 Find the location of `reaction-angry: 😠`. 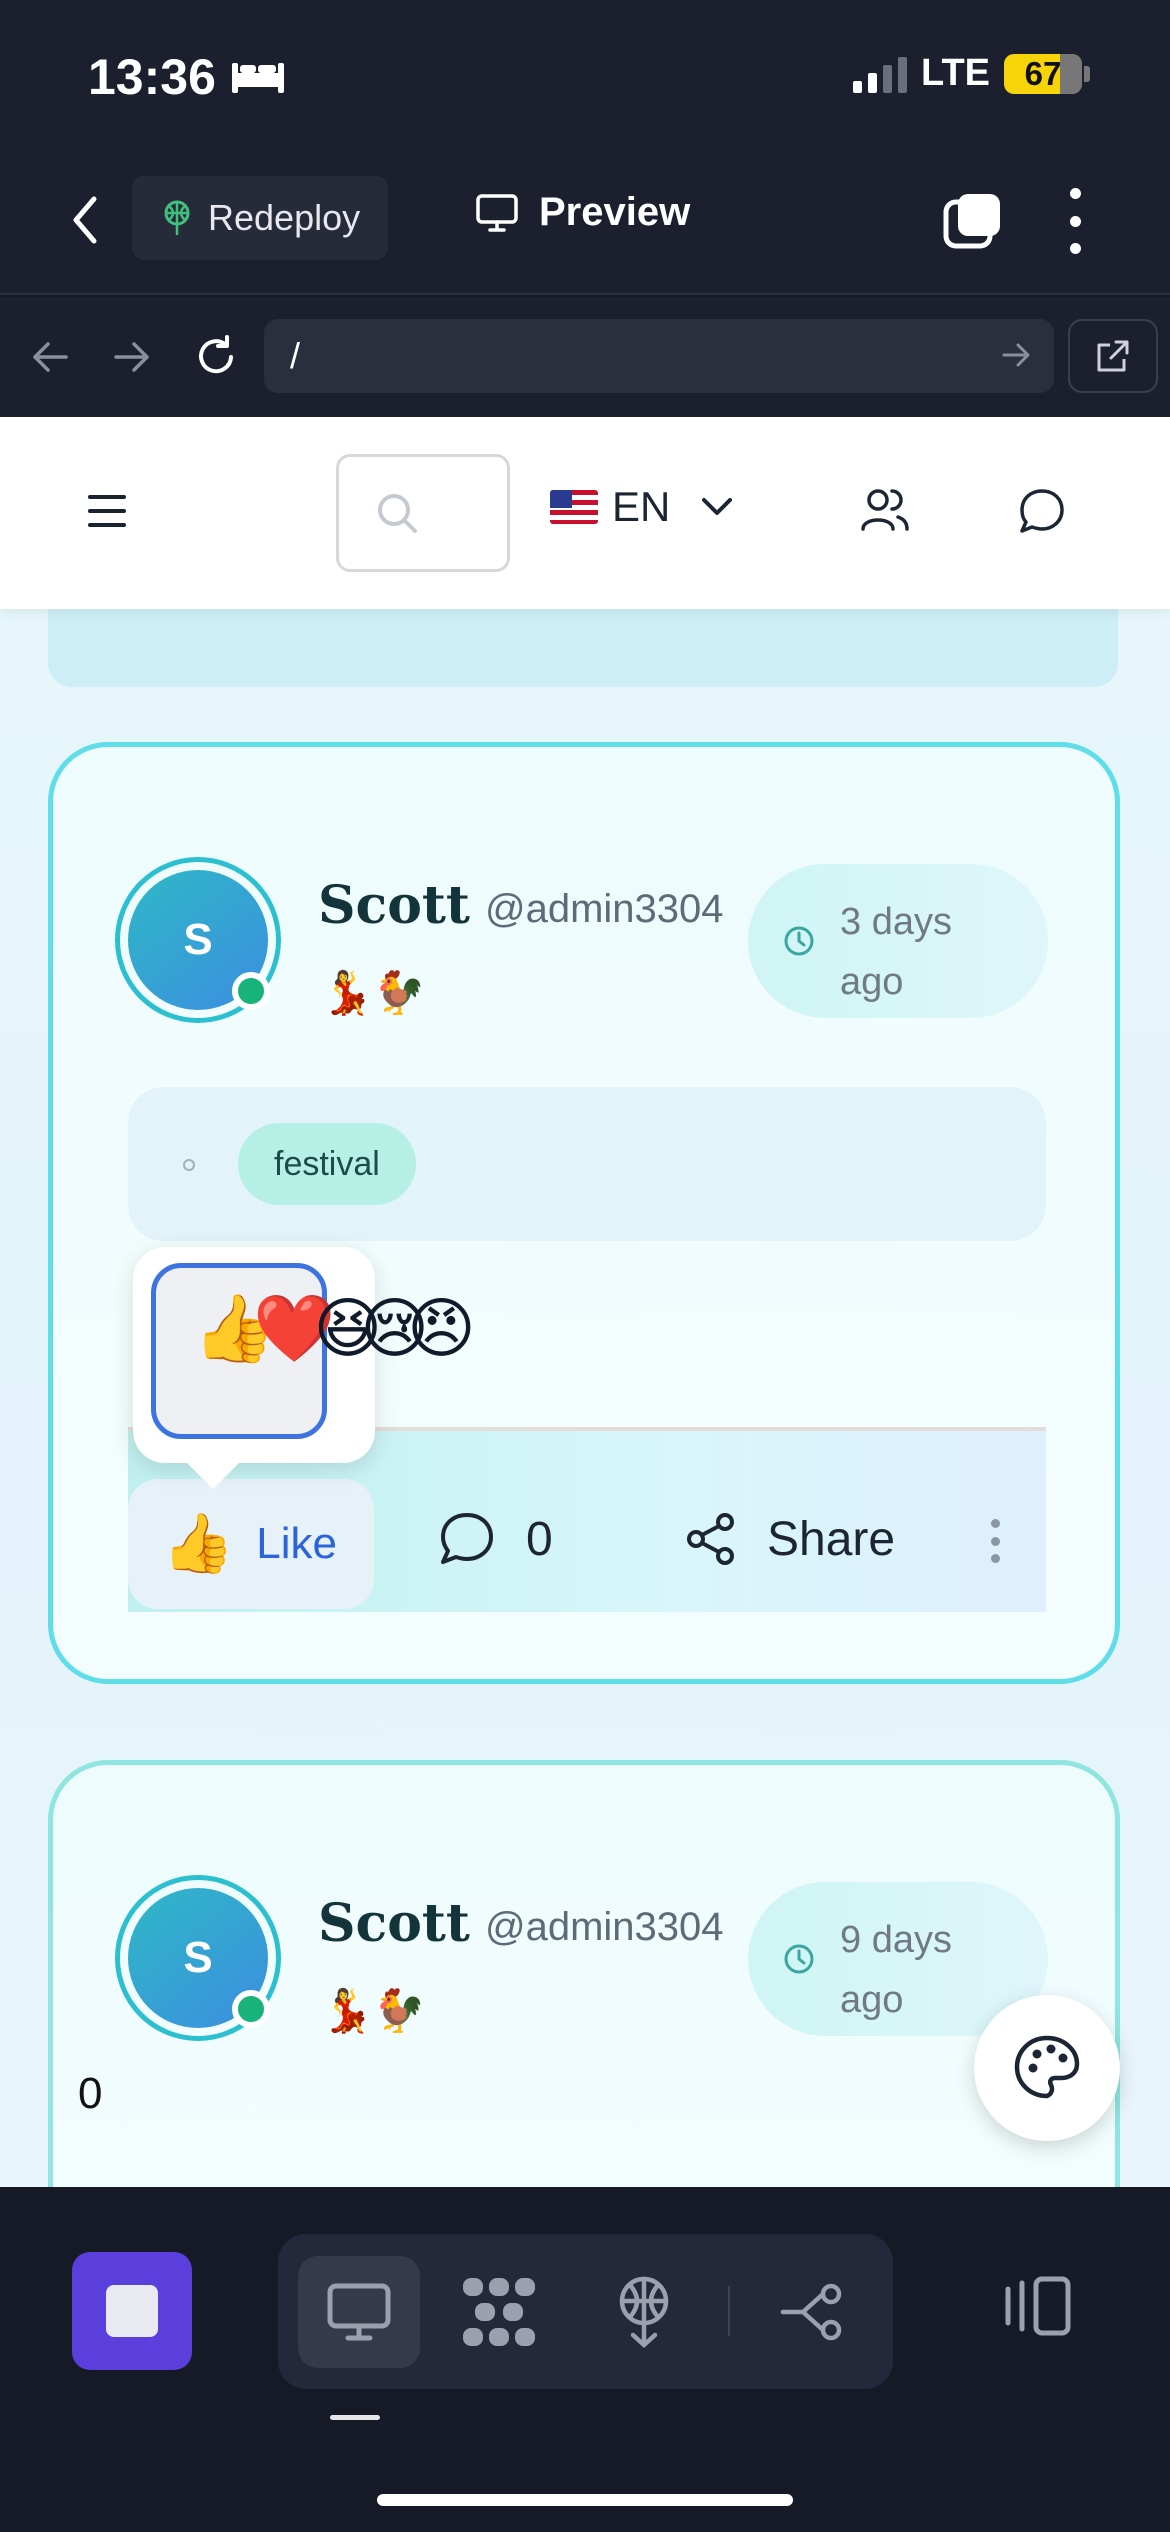

reaction-angry: 😠 is located at coordinates (441, 1328).